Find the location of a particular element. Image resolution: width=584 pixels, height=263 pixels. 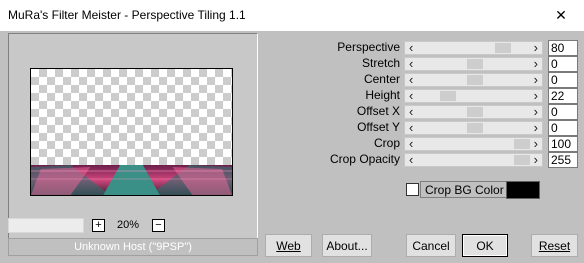

crop-slider: ‹ › is located at coordinates (473, 144).